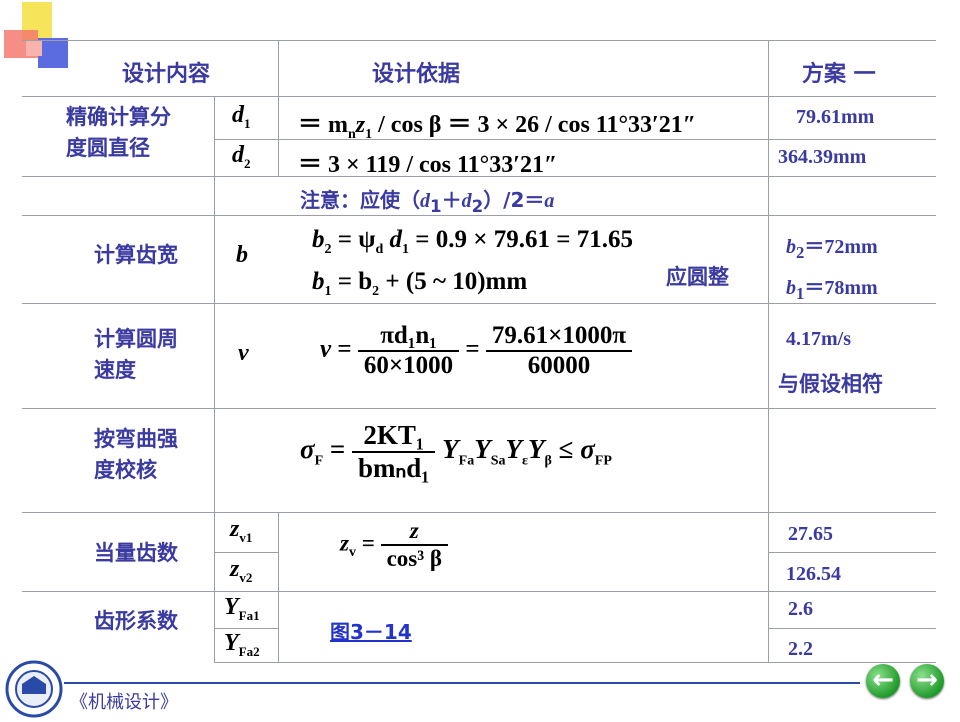 The width and height of the screenshot is (960, 722). Describe the element at coordinates (830, 384) in the screenshot. I see `result-speed-note: 与假设相符` at that location.